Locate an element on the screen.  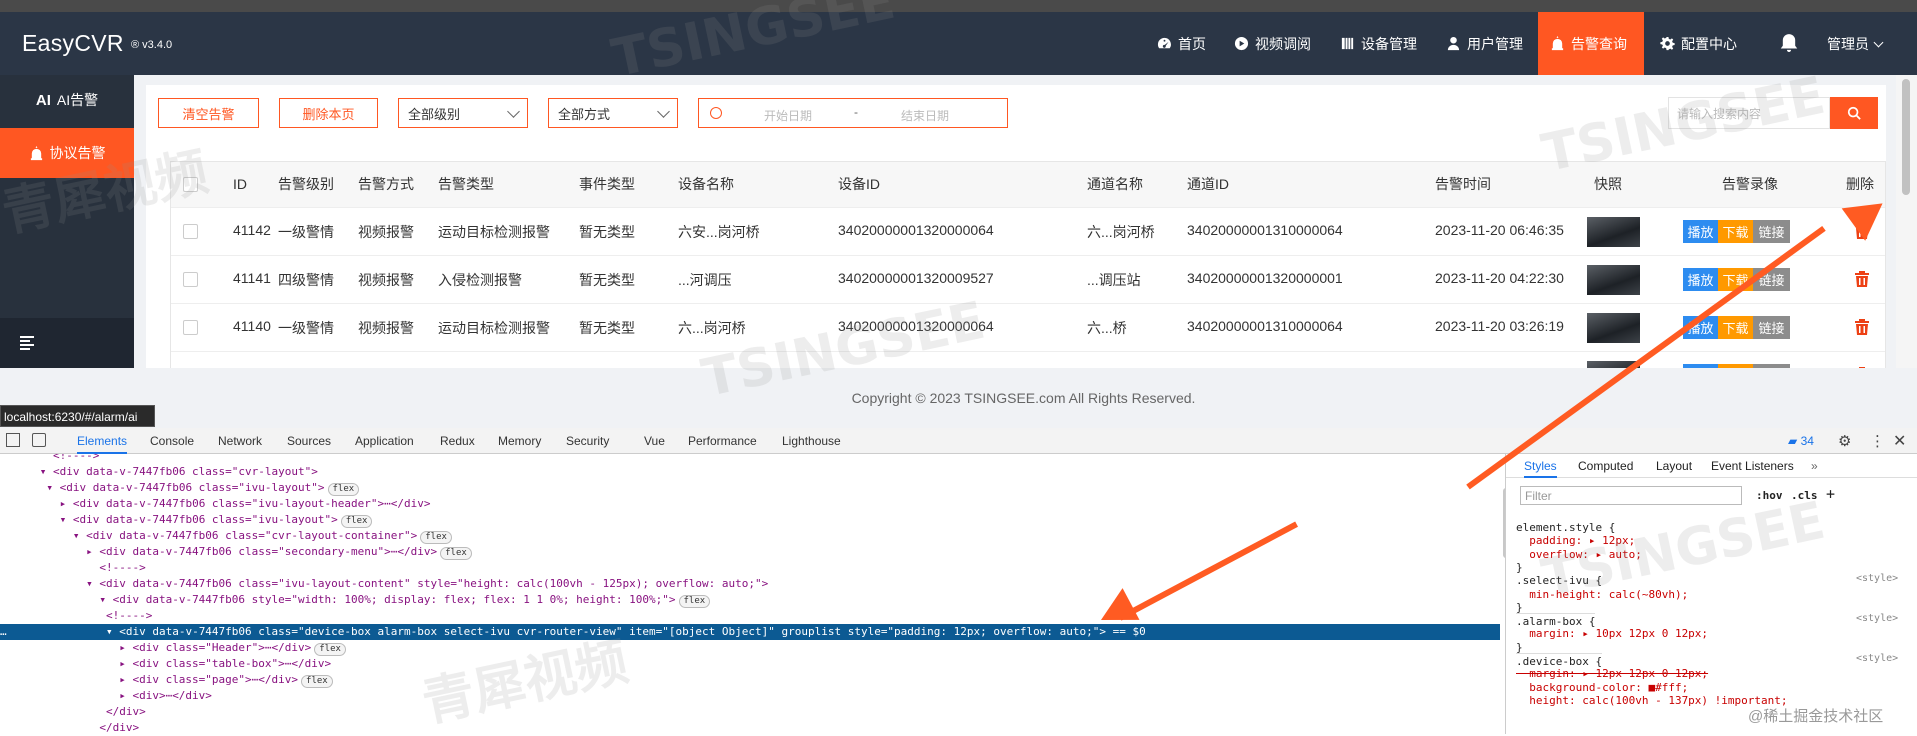
start-date-input: 开始日期 is located at coordinates (788, 115).